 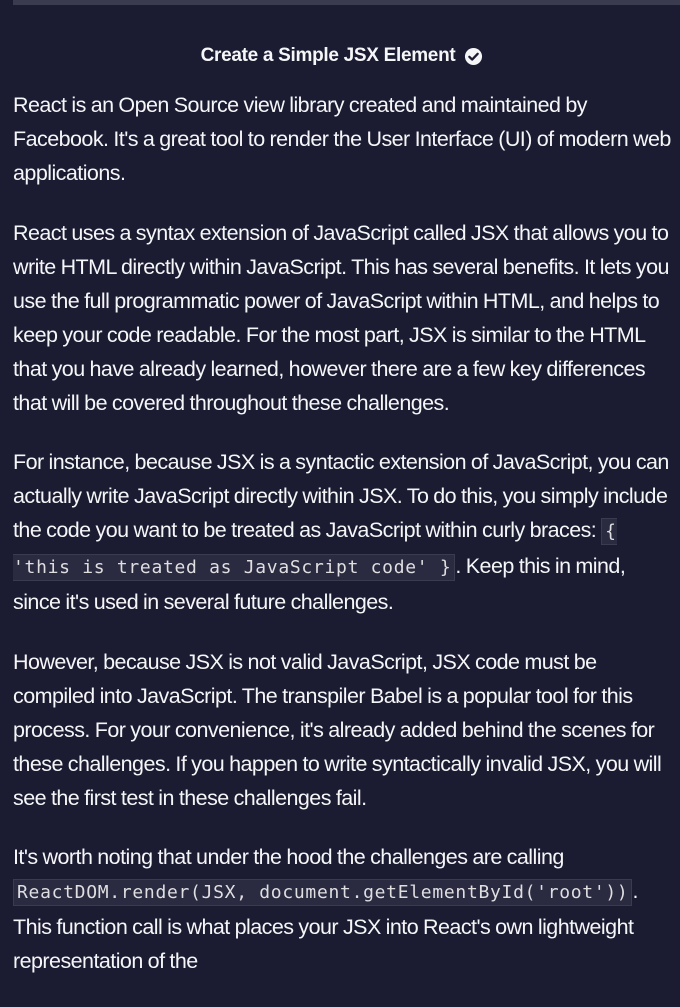 What do you see at coordinates (346, 2) in the screenshot?
I see `top-divider-bar` at bounding box center [346, 2].